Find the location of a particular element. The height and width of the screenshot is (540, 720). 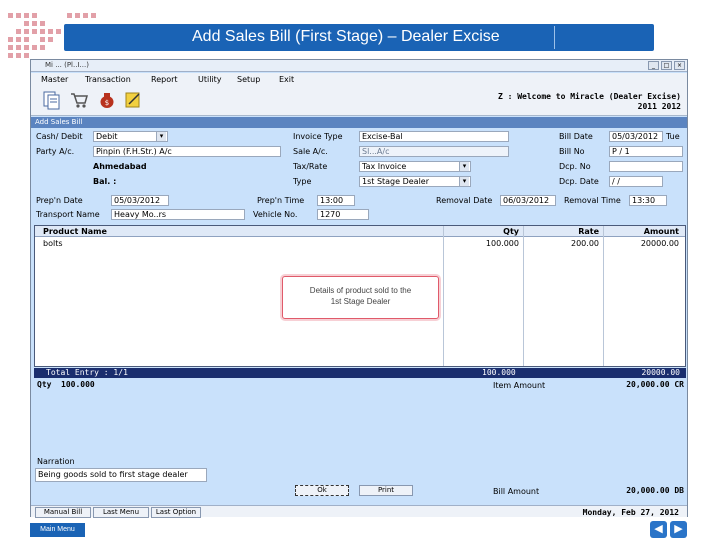

total-entry: Total Entry : 1/1 is located at coordinates (87, 372).